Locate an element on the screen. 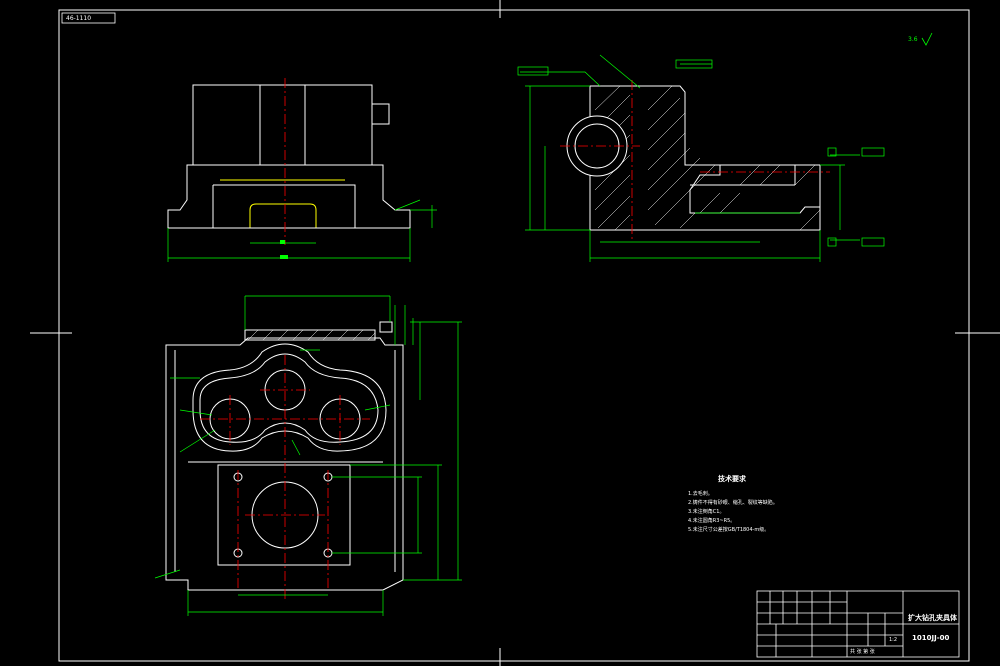  sheet-info: 共 张 第 张 is located at coordinates (862, 652).